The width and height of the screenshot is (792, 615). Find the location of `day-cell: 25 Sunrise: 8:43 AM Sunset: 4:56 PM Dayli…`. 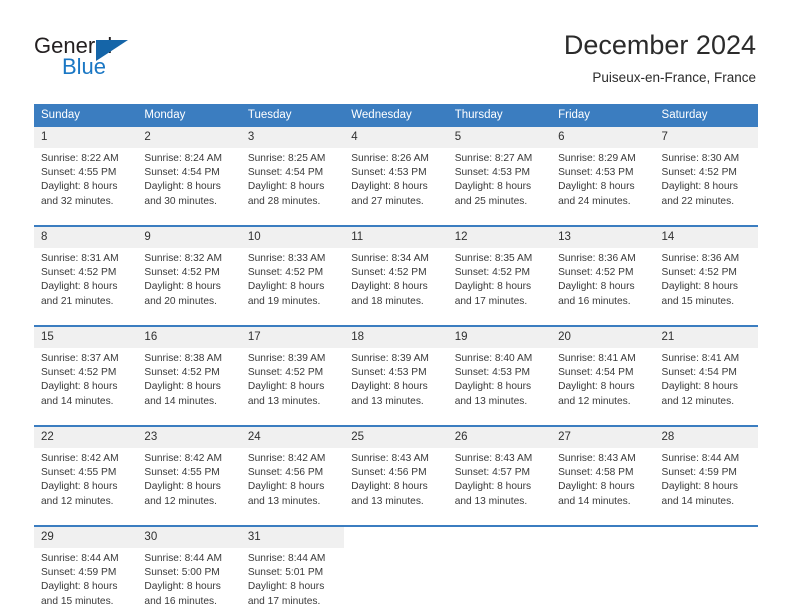

day-cell: 25 Sunrise: 8:43 AM Sunset: 4:56 PM Dayli… is located at coordinates (396, 470).